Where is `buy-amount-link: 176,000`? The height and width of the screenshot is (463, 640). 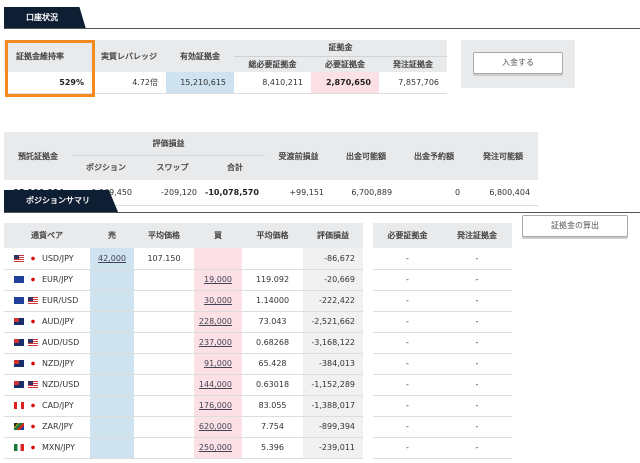
buy-amount-link: 176,000 is located at coordinates (215, 405).